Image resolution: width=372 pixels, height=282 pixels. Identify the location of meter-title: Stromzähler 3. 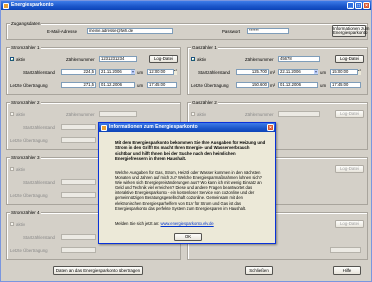
(25, 157).